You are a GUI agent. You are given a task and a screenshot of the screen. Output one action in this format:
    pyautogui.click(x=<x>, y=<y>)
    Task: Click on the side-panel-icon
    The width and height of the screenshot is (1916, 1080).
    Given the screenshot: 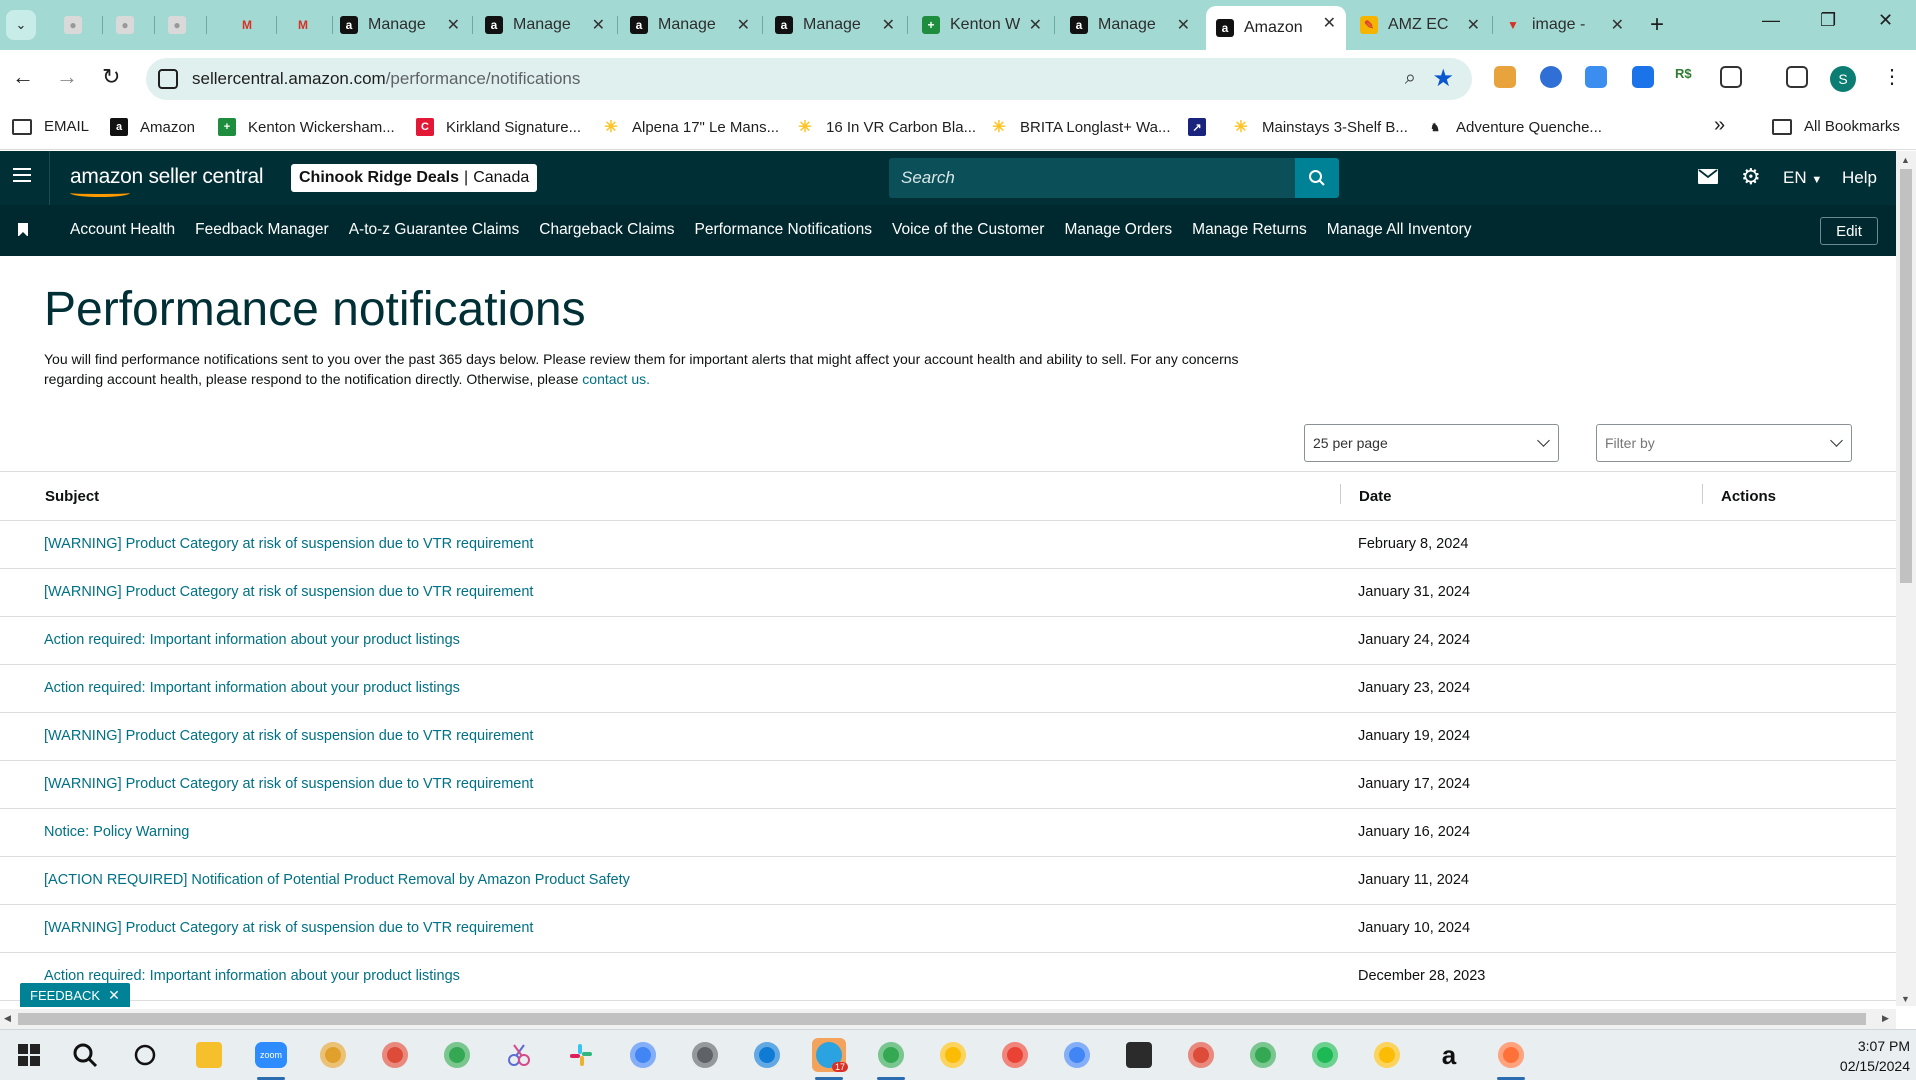 What is the action you would take?
    pyautogui.click(x=1797, y=77)
    